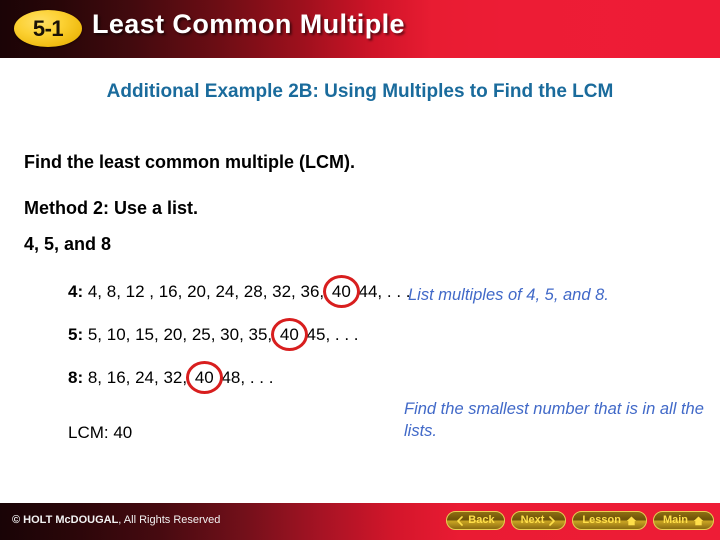 The width and height of the screenshot is (720, 540). Describe the element at coordinates (68, 244) in the screenshot. I see `instruction-line-3: 4, 5, and 8` at that location.